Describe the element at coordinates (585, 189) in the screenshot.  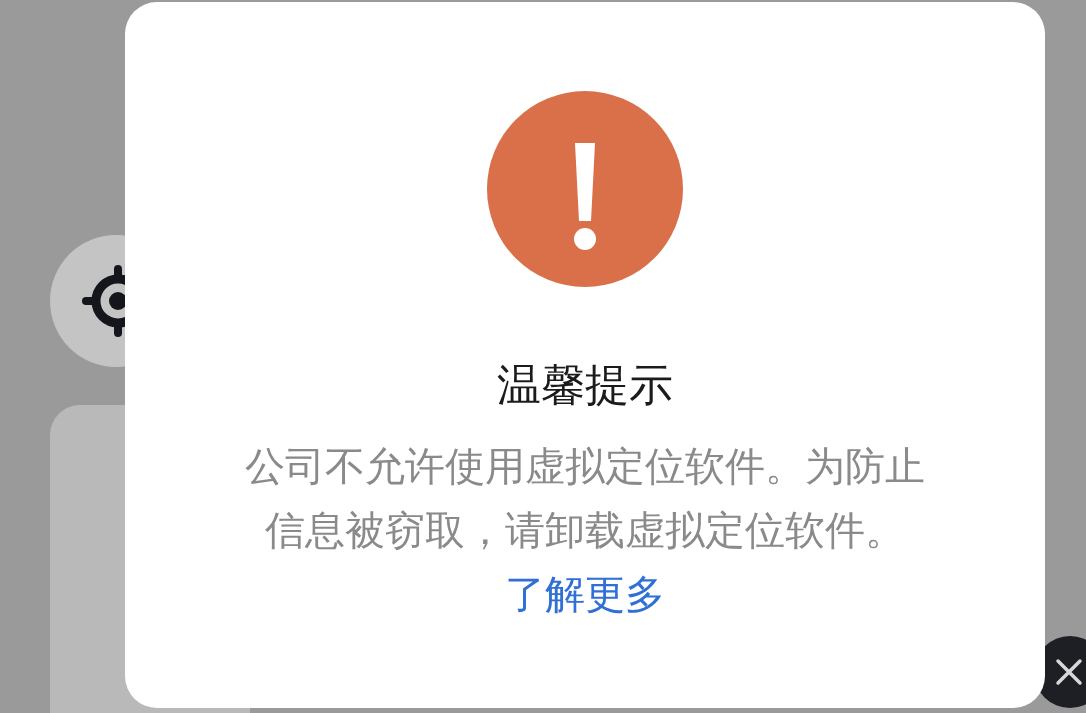
I see `warning-icon` at that location.